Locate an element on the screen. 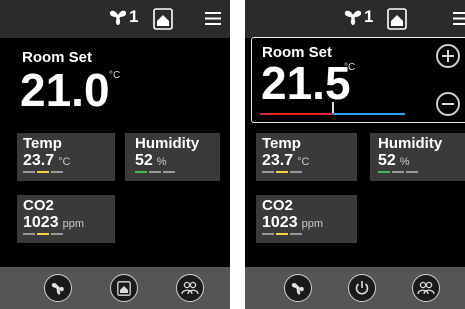 The width and height of the screenshot is (465, 309). setpoint-slider-thumb is located at coordinates (333, 107).